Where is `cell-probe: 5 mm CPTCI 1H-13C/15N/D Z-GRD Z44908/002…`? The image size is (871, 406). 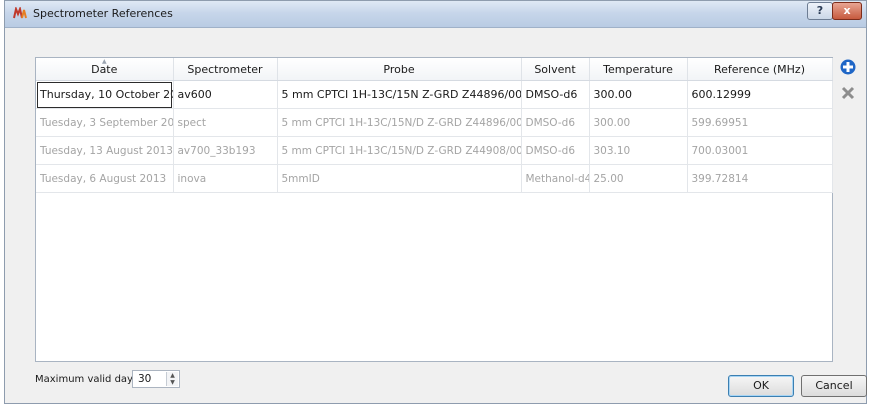
cell-probe: 5 mm CPTCI 1H-13C/15N/D Z-GRD Z44908/002… is located at coordinates (399, 150).